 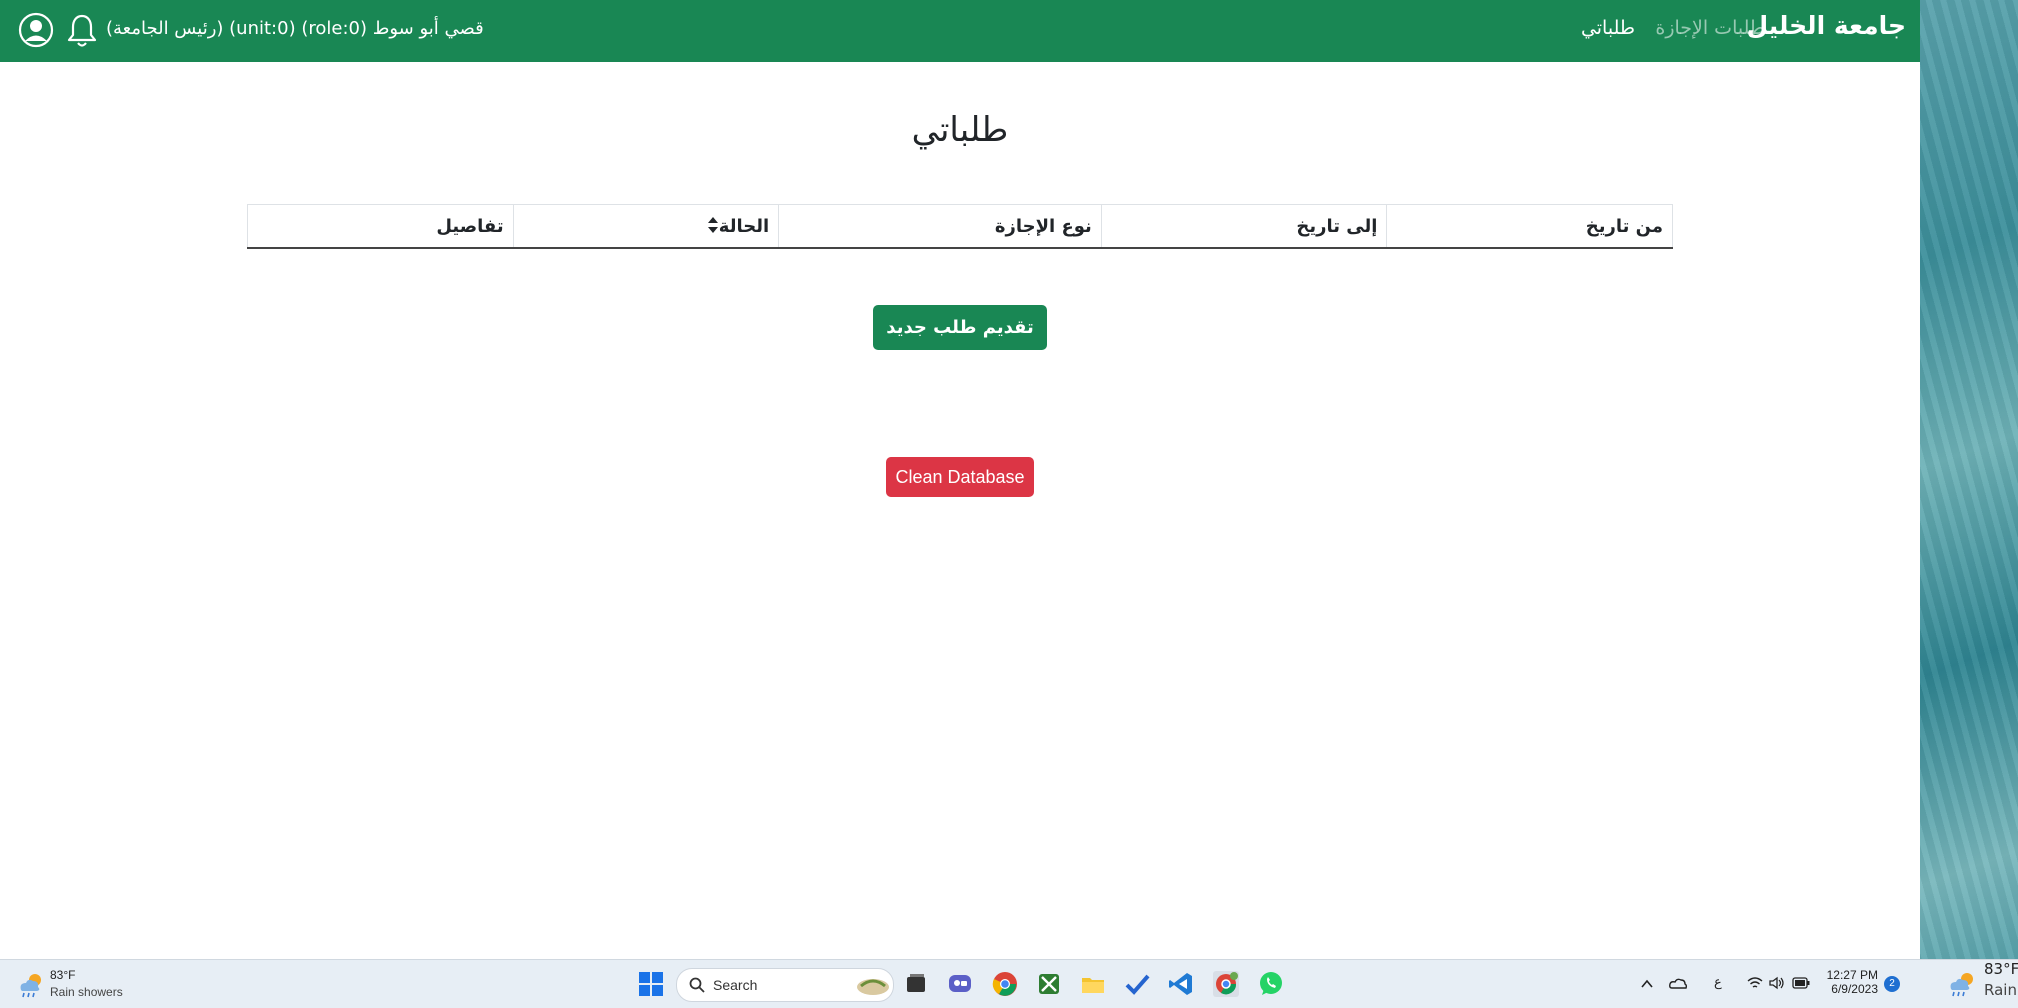 I want to click on page-title: طلباتي, so click(x=960, y=130).